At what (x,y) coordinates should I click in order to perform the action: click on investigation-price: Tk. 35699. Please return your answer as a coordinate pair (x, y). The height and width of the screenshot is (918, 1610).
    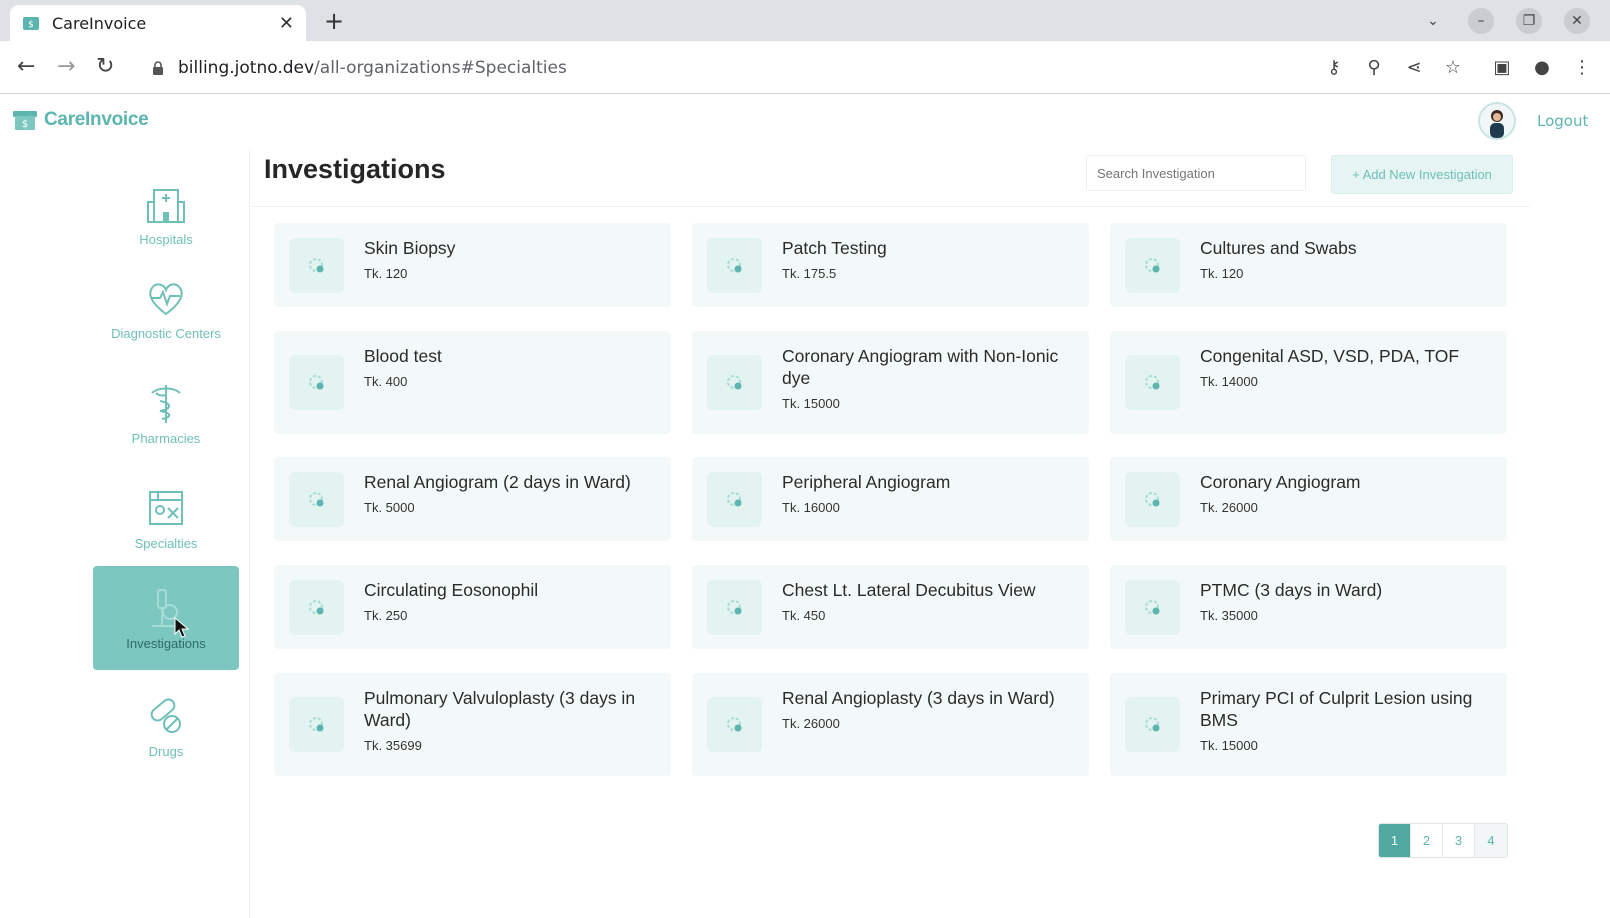
    Looking at the image, I should click on (393, 745).